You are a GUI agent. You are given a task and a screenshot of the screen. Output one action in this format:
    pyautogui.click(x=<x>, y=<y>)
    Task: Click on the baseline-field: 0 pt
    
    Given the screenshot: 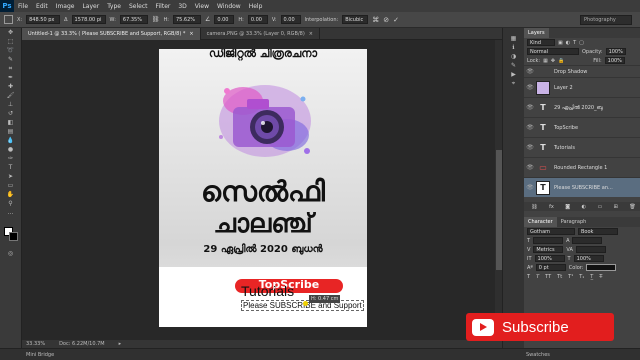 What is the action you would take?
    pyautogui.click(x=550, y=267)
    